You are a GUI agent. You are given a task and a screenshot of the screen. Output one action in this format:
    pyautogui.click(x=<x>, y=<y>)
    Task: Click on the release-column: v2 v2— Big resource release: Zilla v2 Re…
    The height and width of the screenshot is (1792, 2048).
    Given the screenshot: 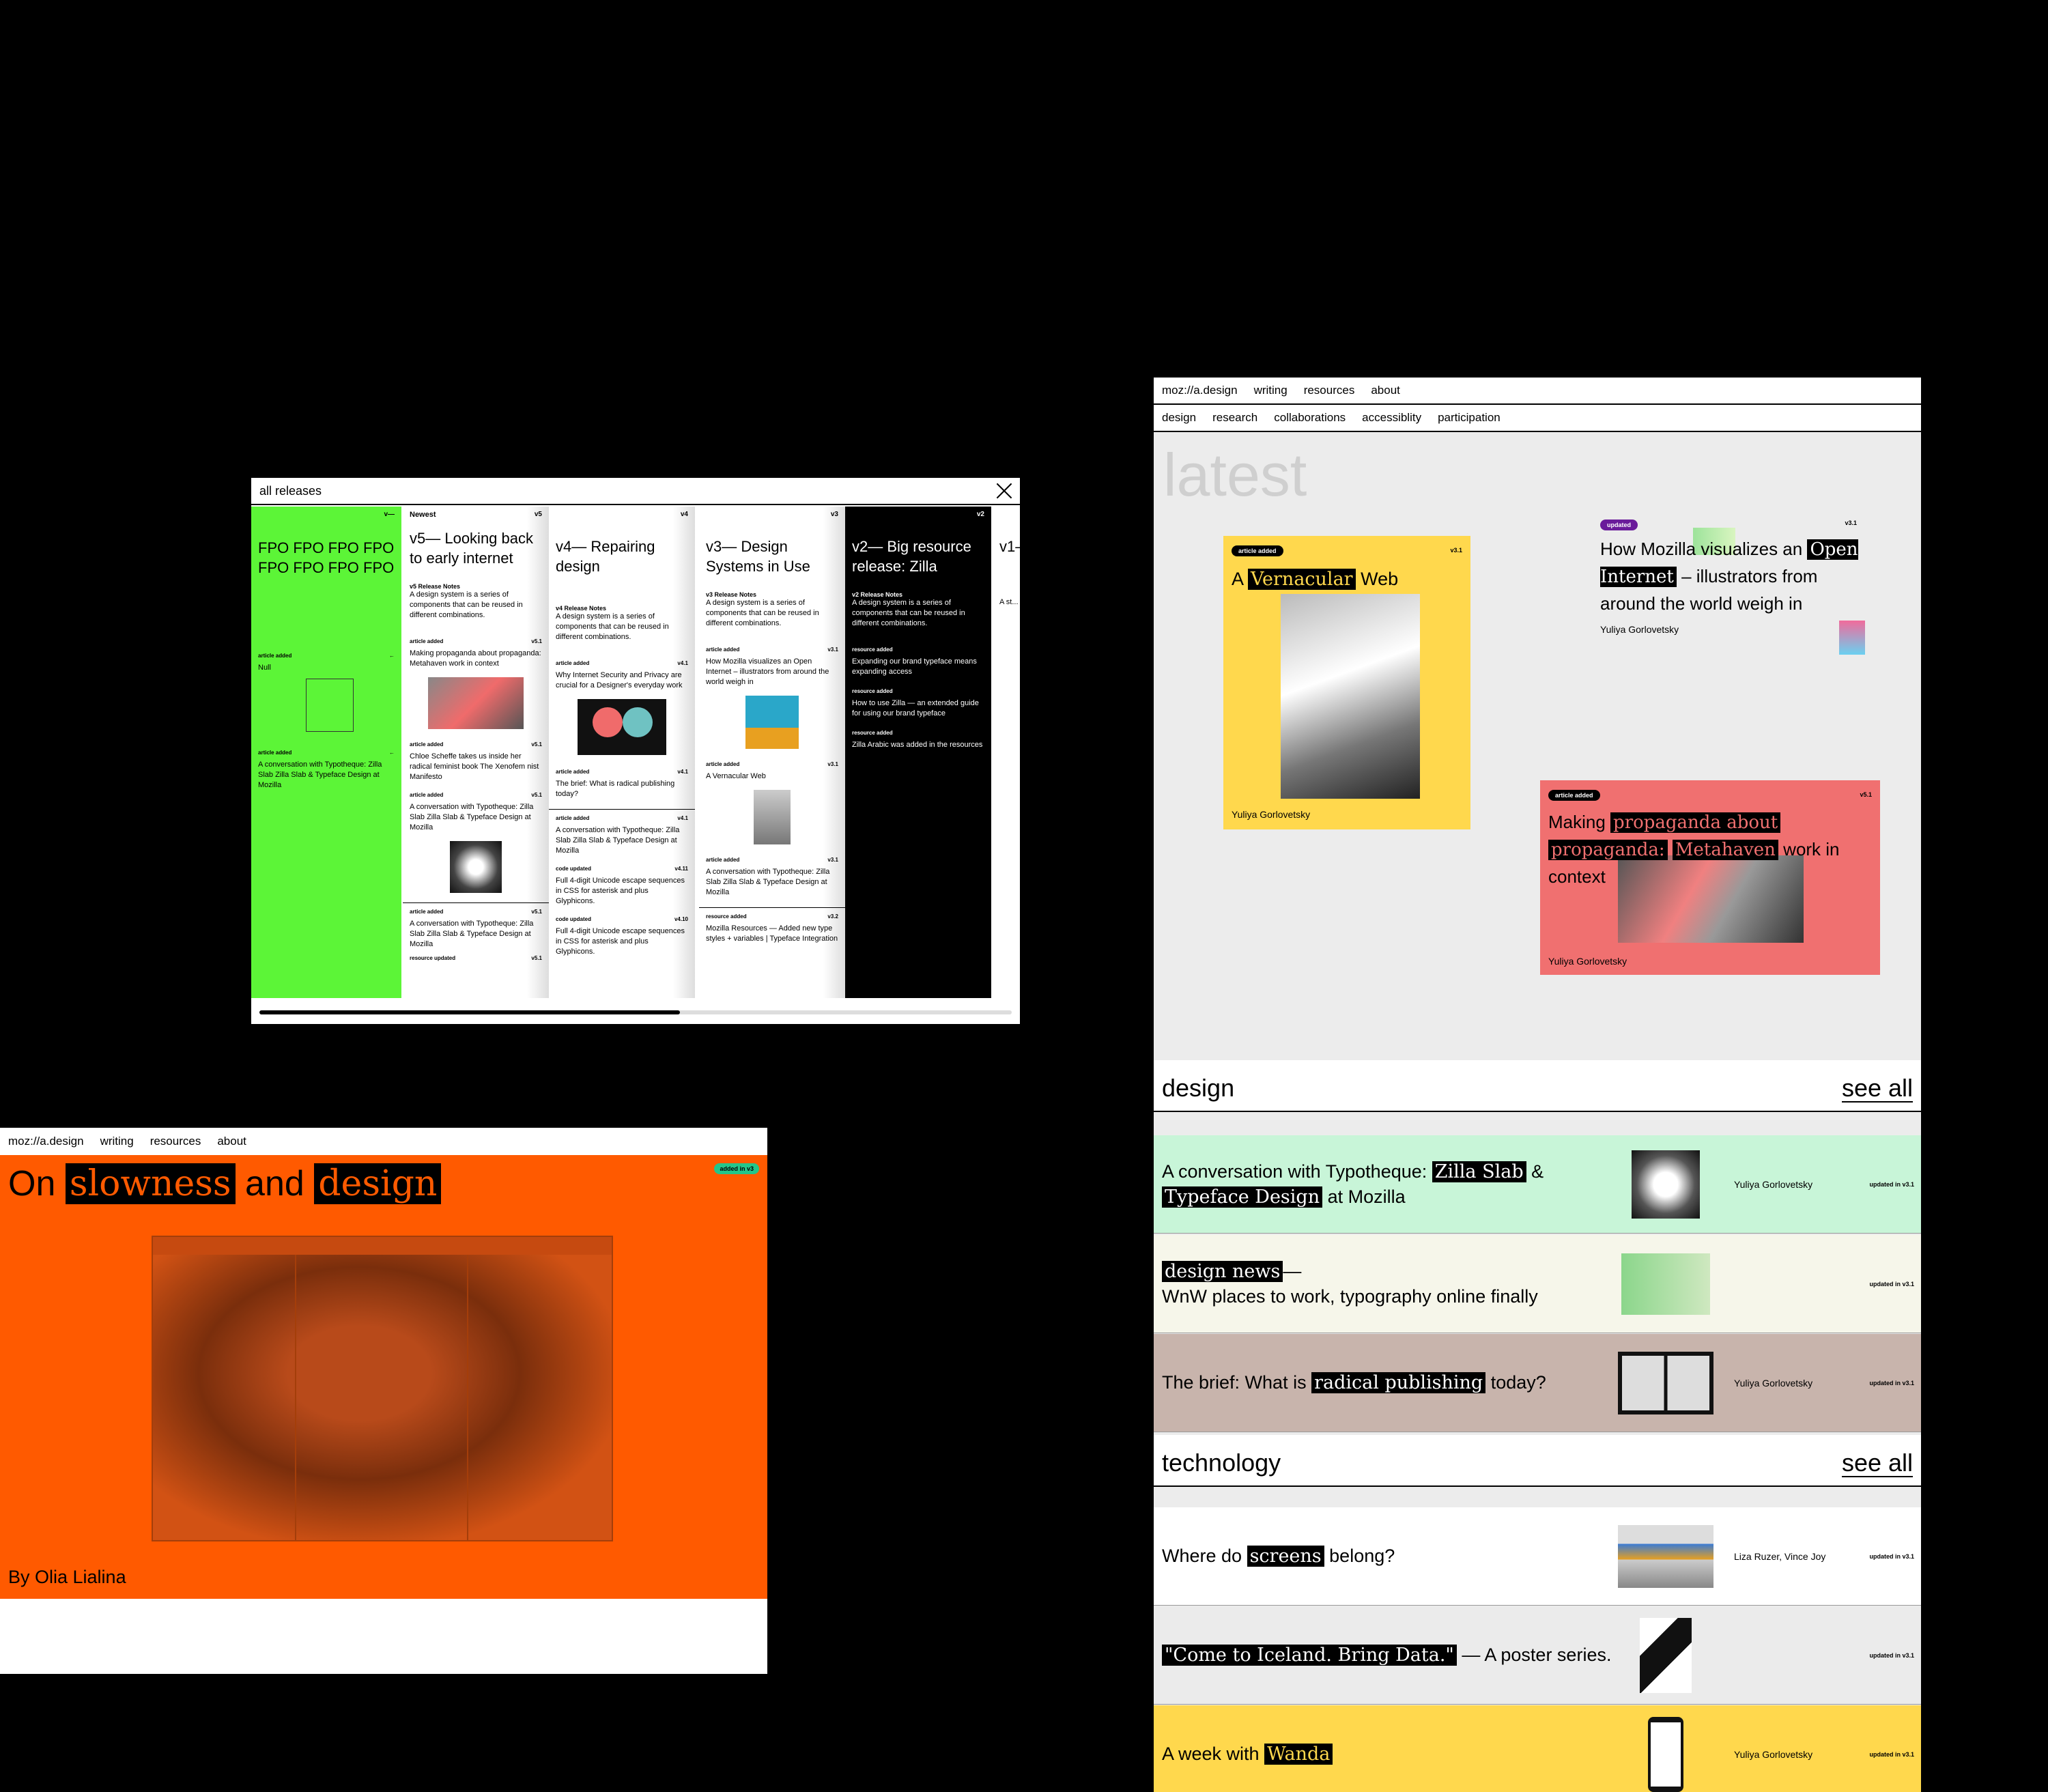 What is the action you would take?
    pyautogui.click(x=918, y=752)
    